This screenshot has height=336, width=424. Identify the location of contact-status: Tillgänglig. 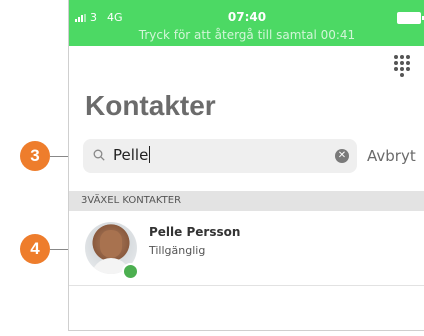
(177, 250).